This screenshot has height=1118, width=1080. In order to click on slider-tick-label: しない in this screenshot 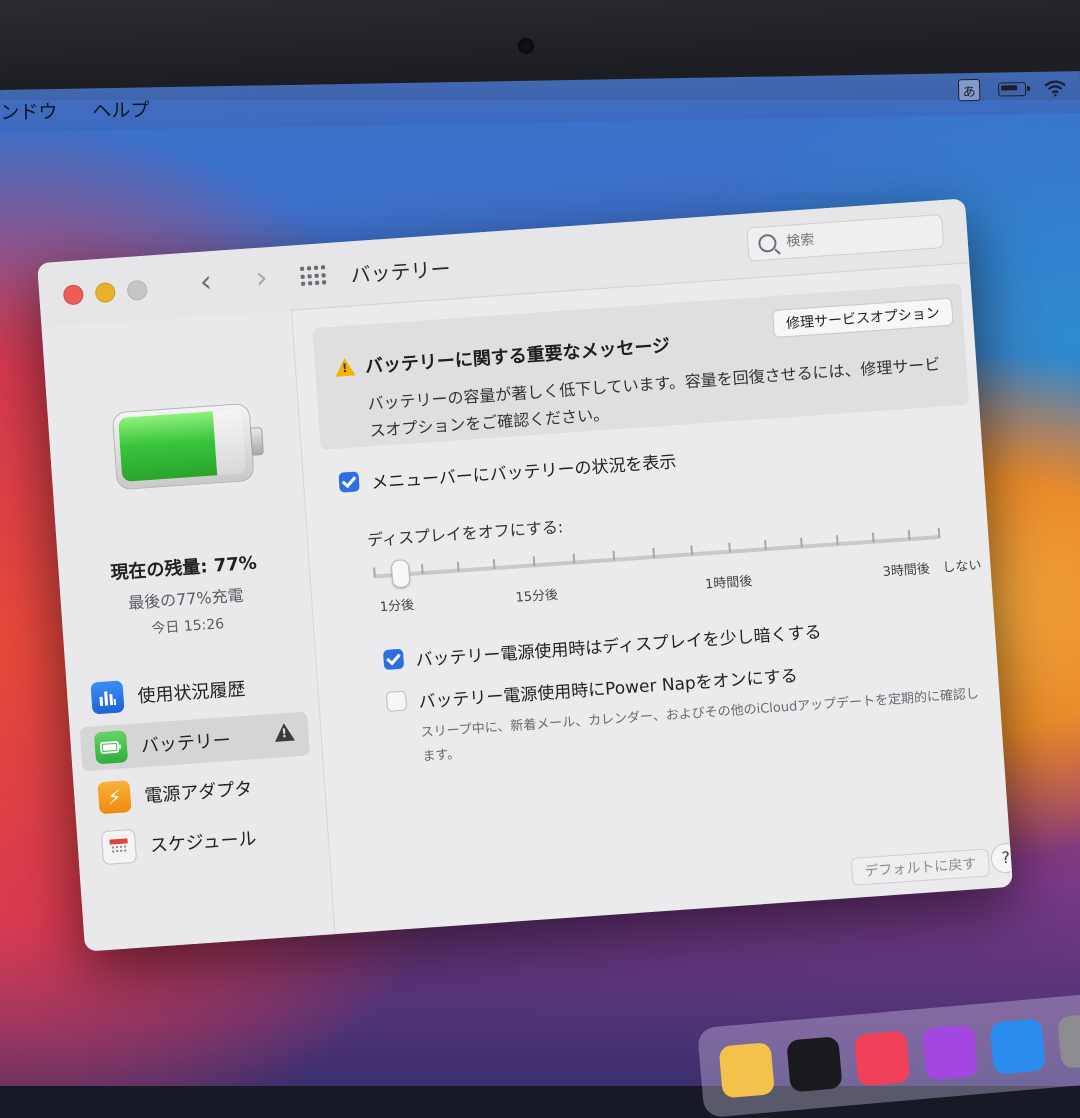, I will do `click(962, 567)`.